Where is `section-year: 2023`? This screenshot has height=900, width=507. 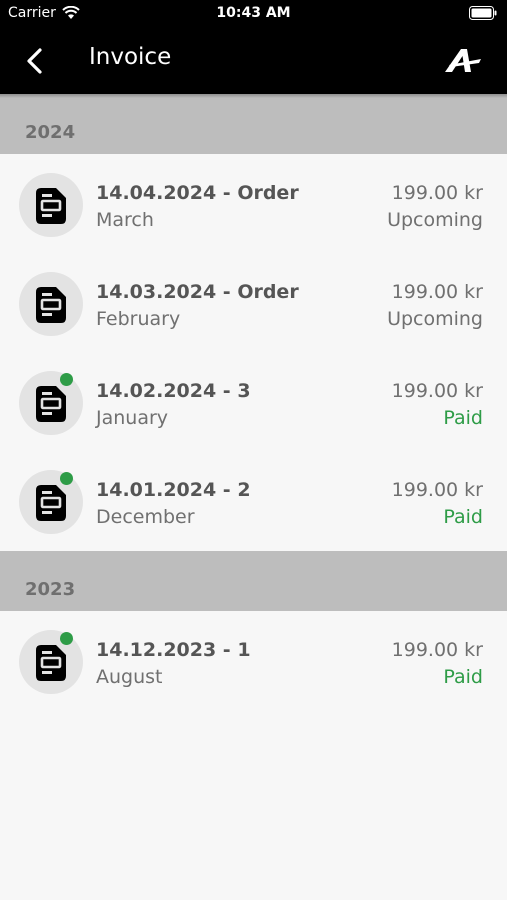
section-year: 2023 is located at coordinates (50, 589).